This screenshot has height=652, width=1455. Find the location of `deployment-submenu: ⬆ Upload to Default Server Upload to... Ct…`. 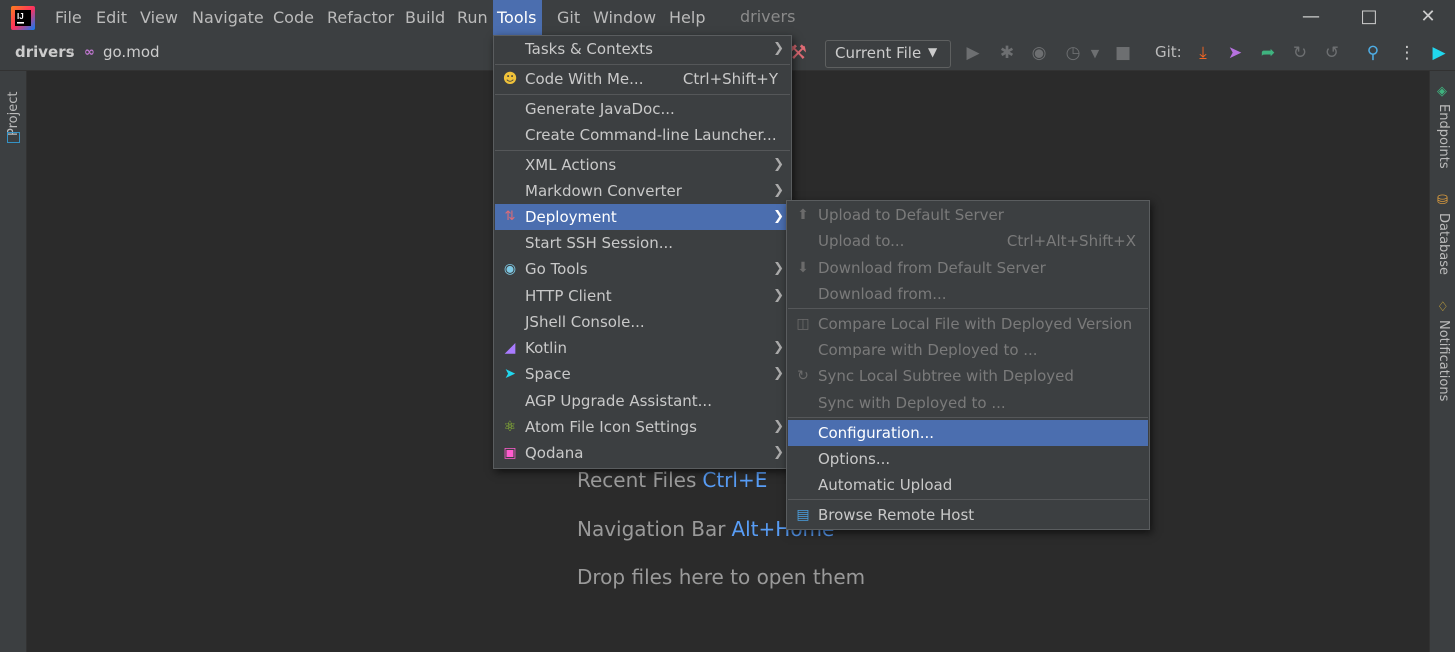

deployment-submenu: ⬆ Upload to Default Server Upload to... Ct… is located at coordinates (968, 365).